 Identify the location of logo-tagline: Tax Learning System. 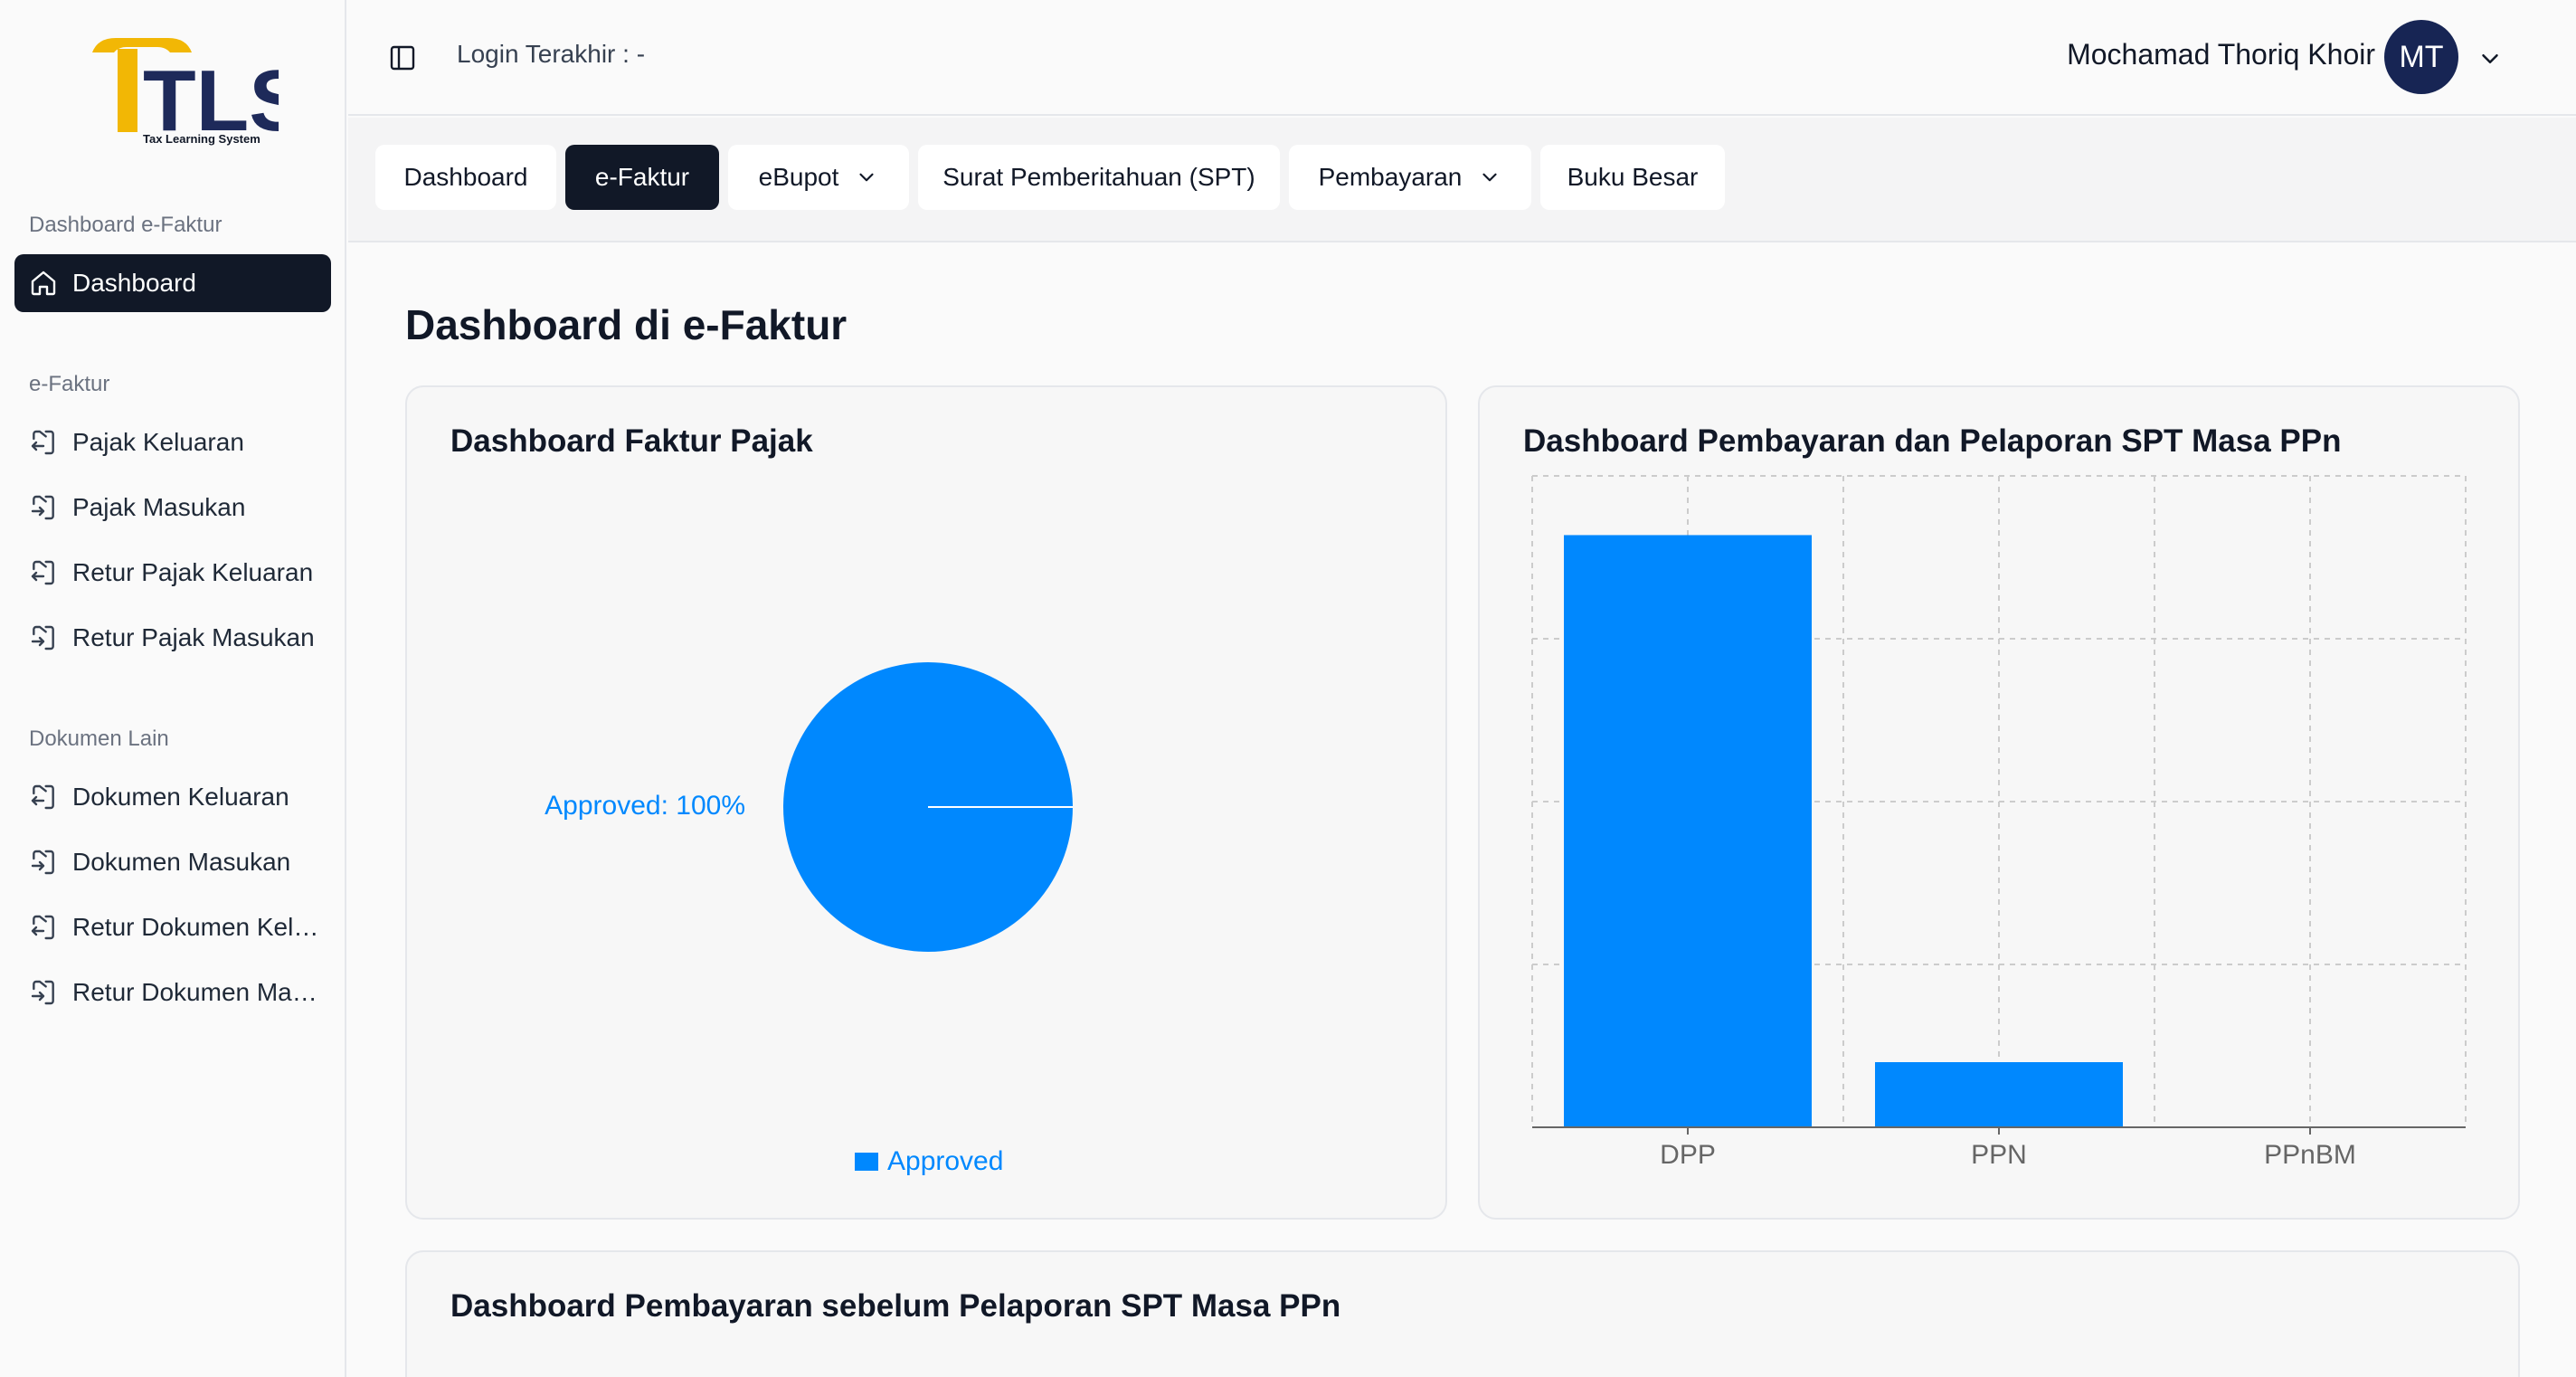
(202, 139).